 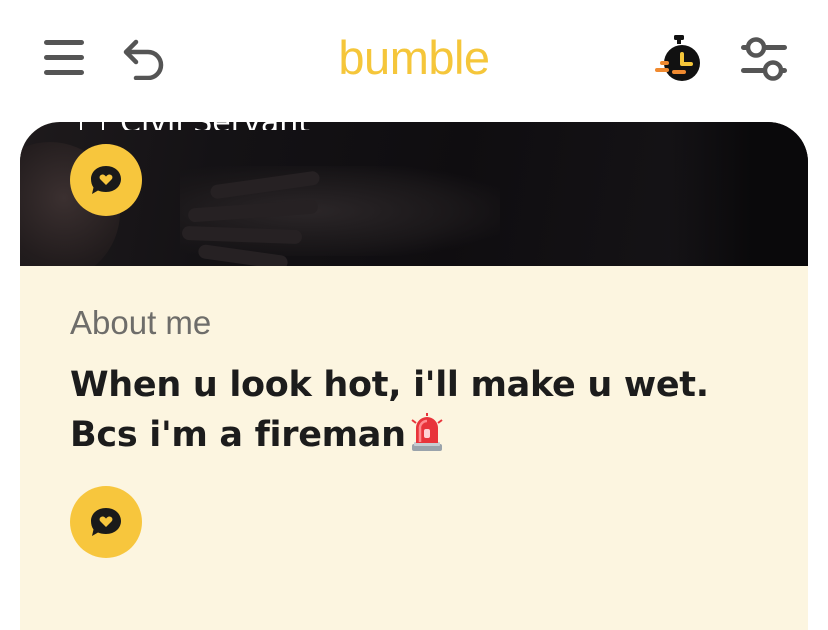 What do you see at coordinates (764, 59) in the screenshot?
I see `filter-icon` at bounding box center [764, 59].